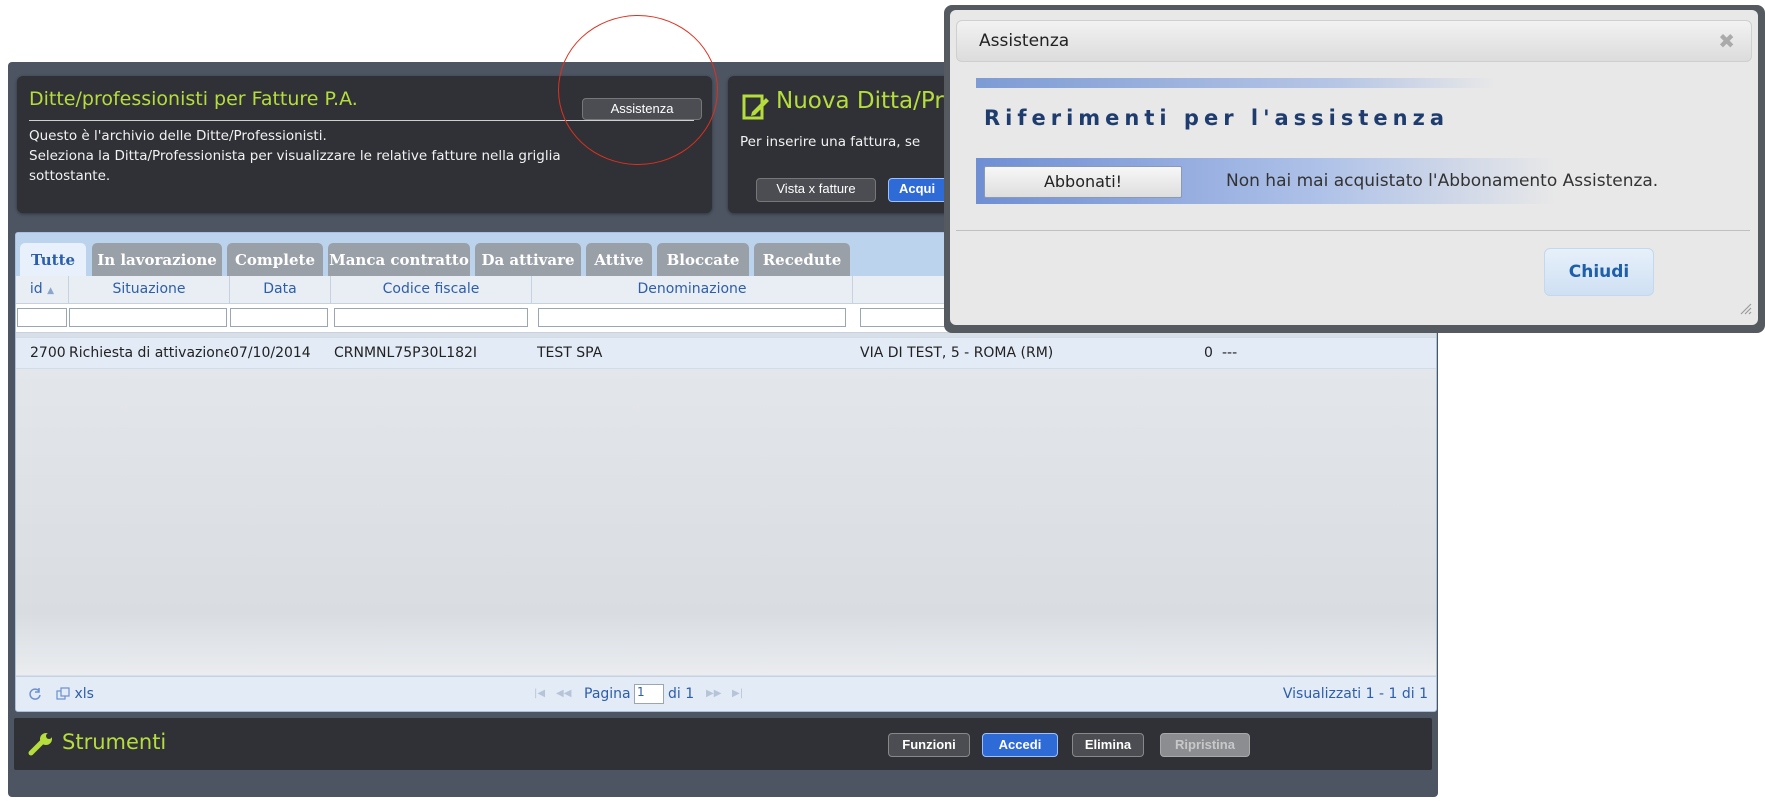  I want to click on dialog-heading: Riferimenti per l'assistenza, so click(1216, 118).